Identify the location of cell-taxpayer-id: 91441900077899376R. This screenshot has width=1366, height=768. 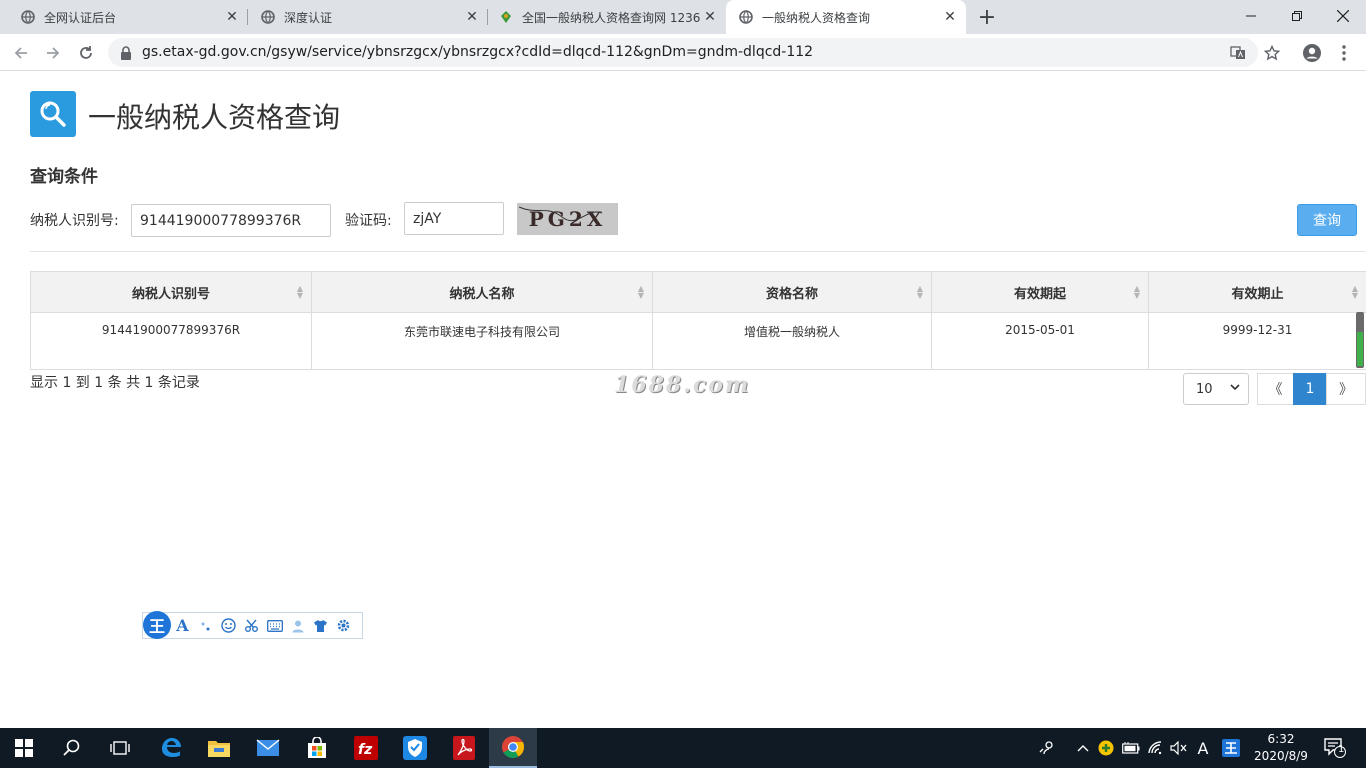
(171, 341).